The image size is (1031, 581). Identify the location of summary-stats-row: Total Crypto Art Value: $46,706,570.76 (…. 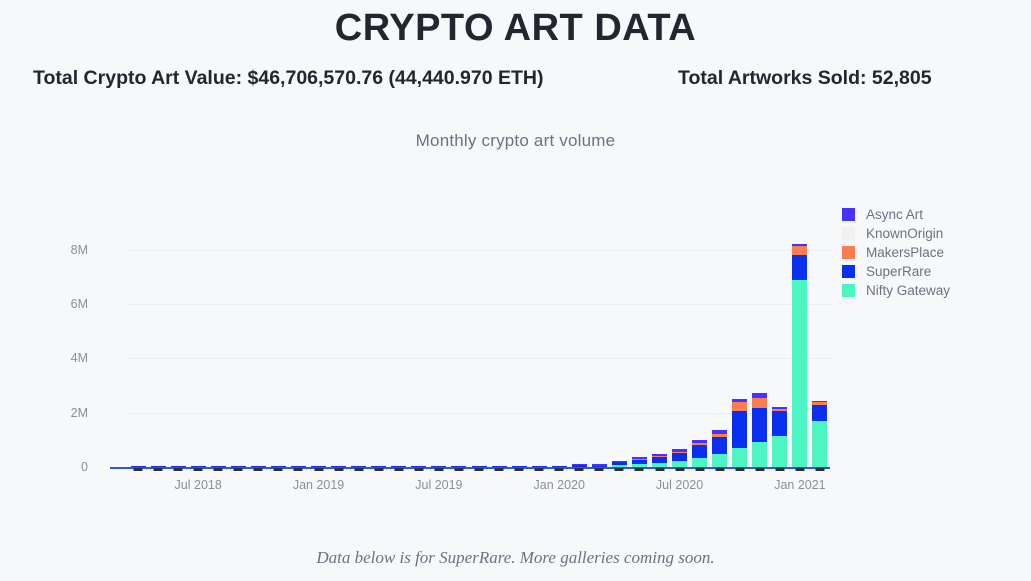
(515, 81).